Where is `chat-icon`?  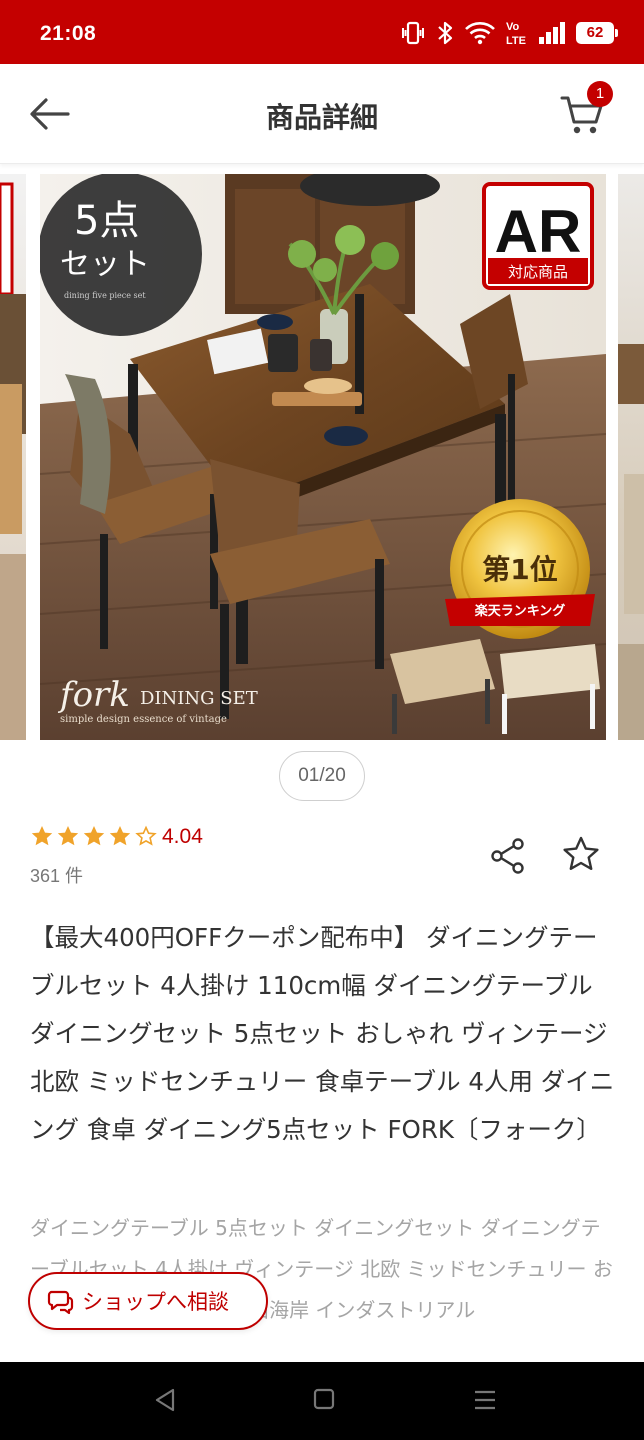
chat-icon is located at coordinates (60, 1302).